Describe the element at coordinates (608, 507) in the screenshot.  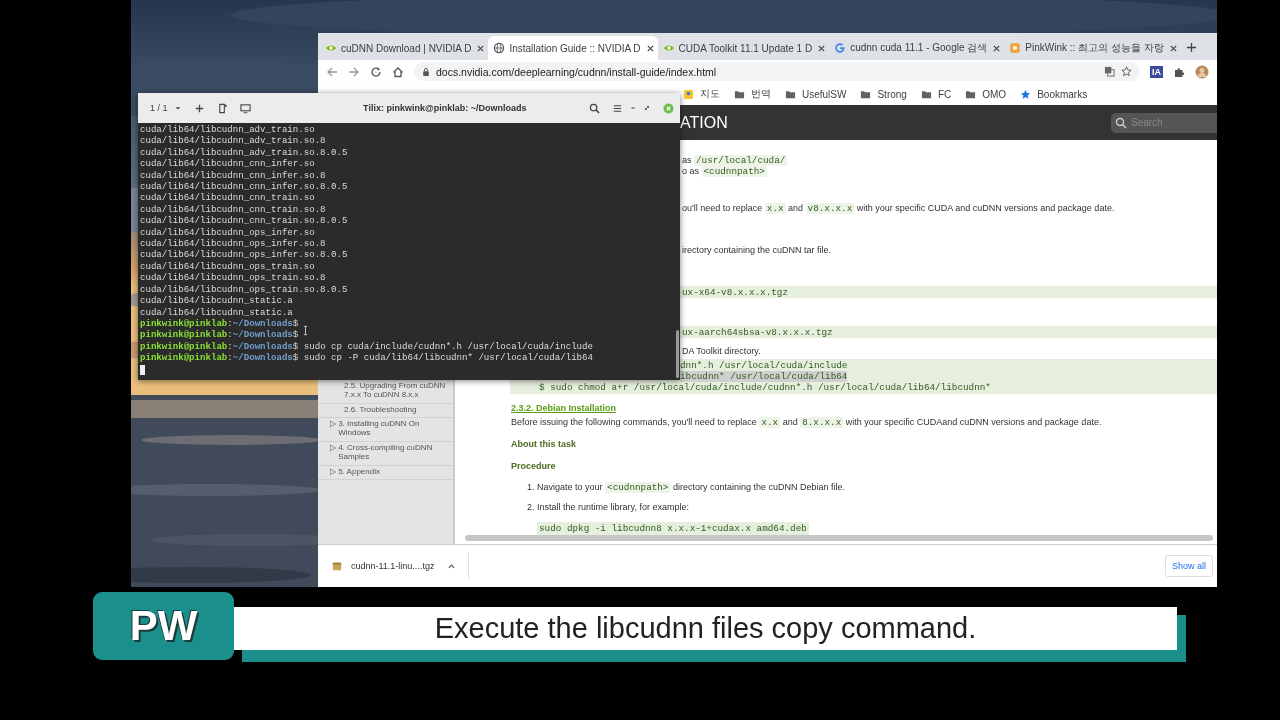
I see `step-text: 2. Install the runtime library, for example:` at that location.